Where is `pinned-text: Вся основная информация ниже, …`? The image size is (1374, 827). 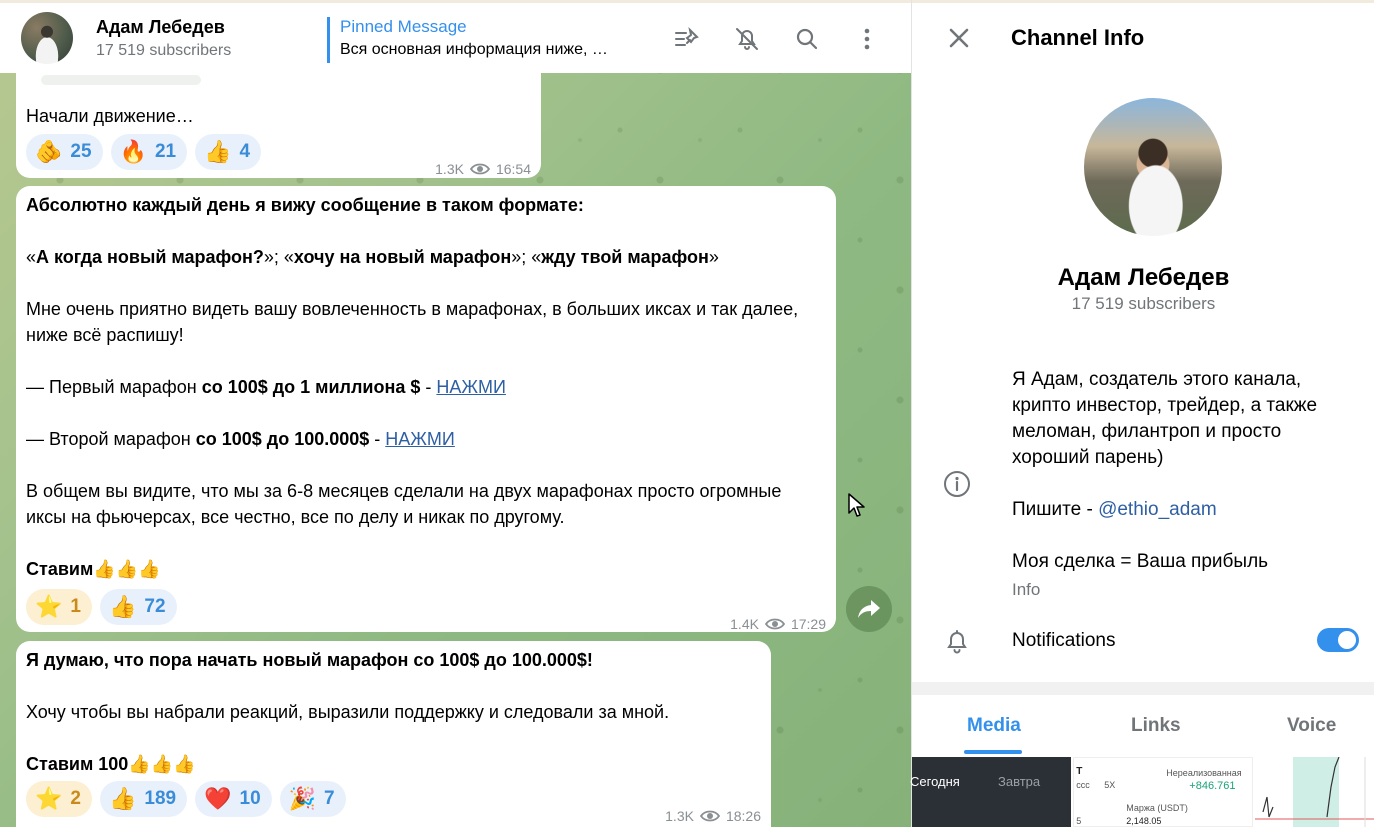
pinned-text: Вся основная информация ниже, … is located at coordinates (474, 49).